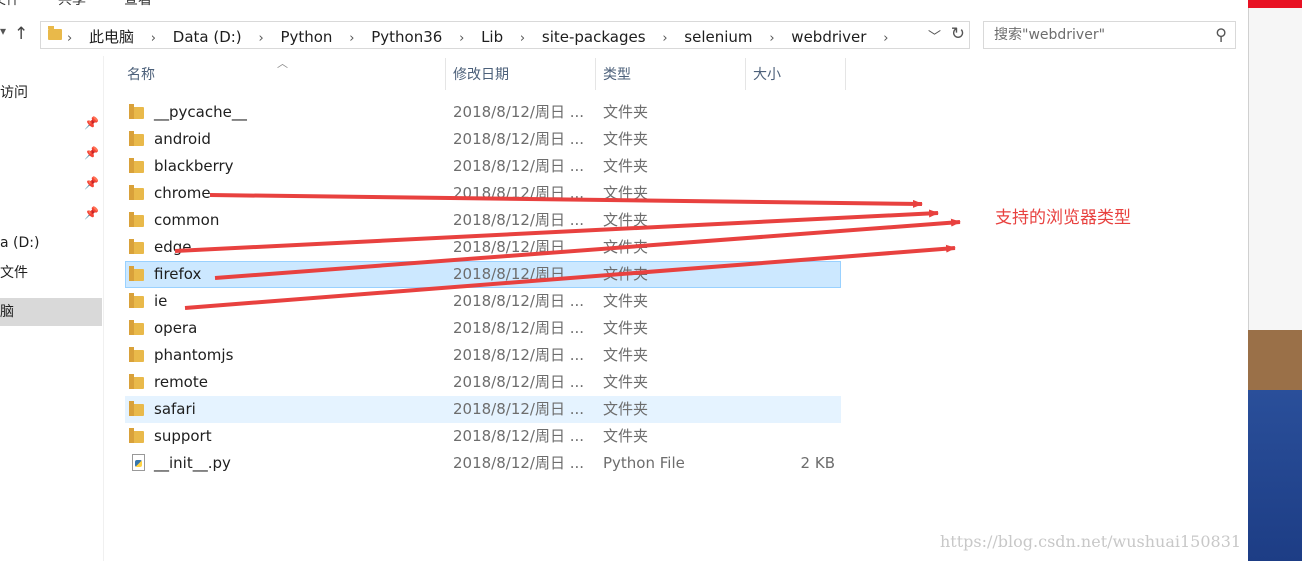 The image size is (1302, 561). I want to click on arrow-chrome, so click(566, 200).